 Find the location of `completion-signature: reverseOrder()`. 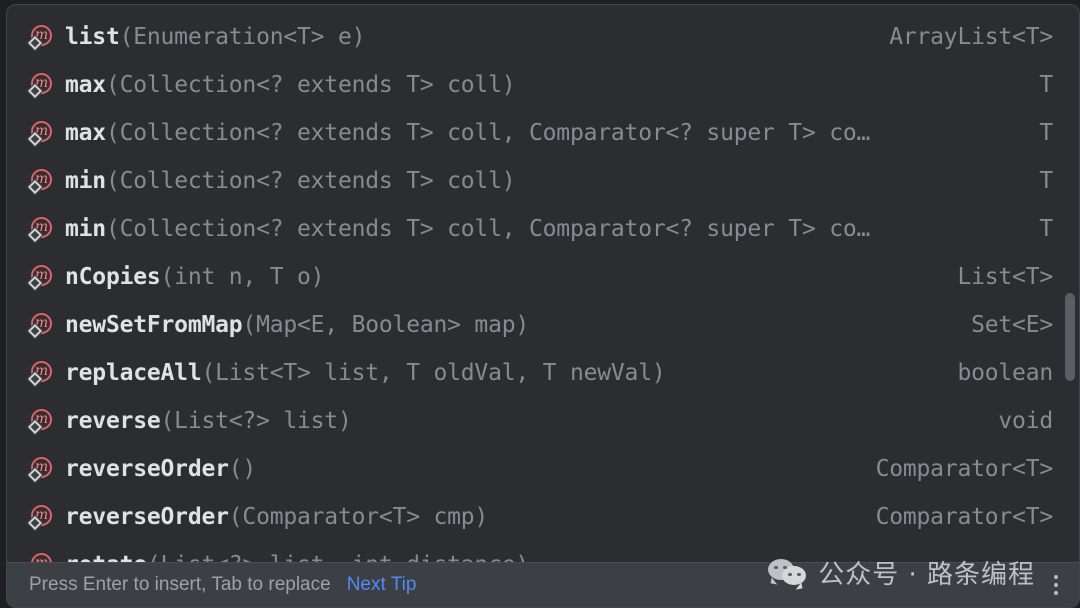

completion-signature: reverseOrder() is located at coordinates (461, 469).